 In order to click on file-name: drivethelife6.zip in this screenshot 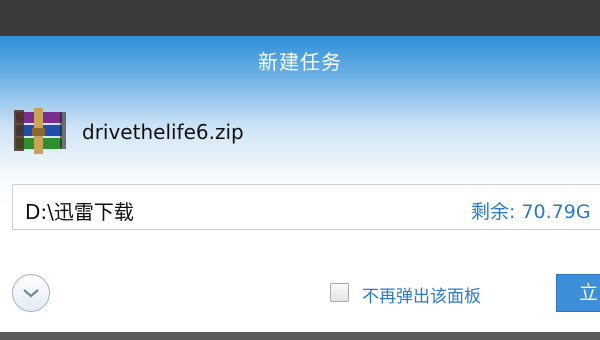, I will do `click(163, 132)`.